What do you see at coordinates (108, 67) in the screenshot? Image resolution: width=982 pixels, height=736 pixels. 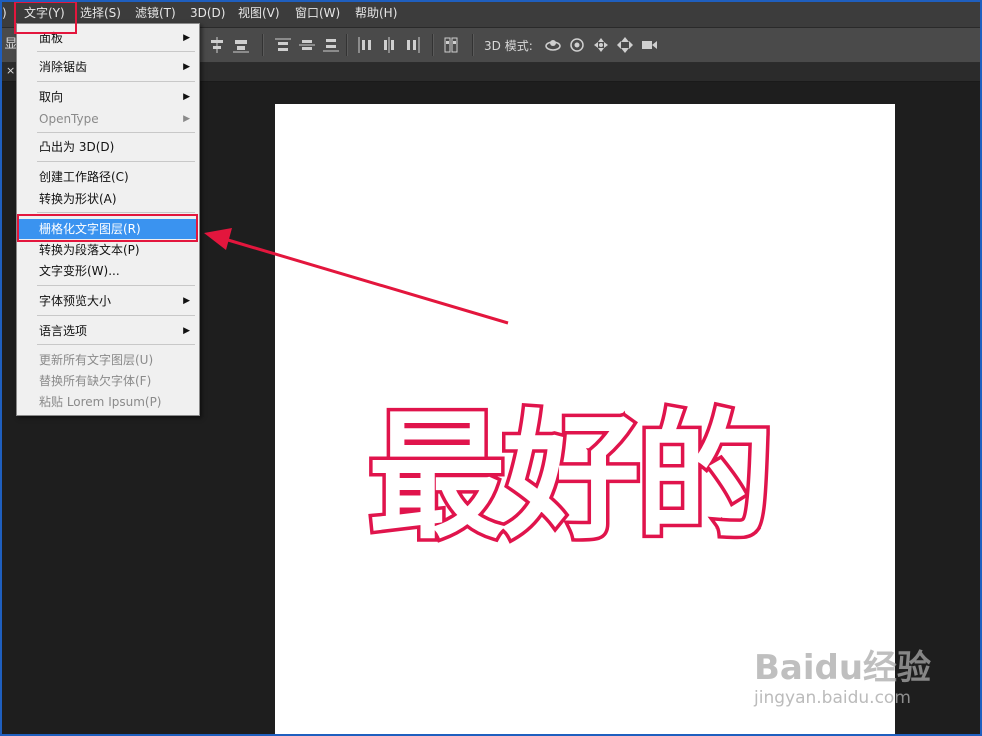 I see `menu-option-anti-alias: 消除锯齿 ▶` at bounding box center [108, 67].